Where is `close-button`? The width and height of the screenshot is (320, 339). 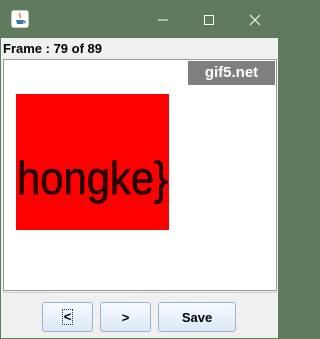
close-button is located at coordinates (255, 19).